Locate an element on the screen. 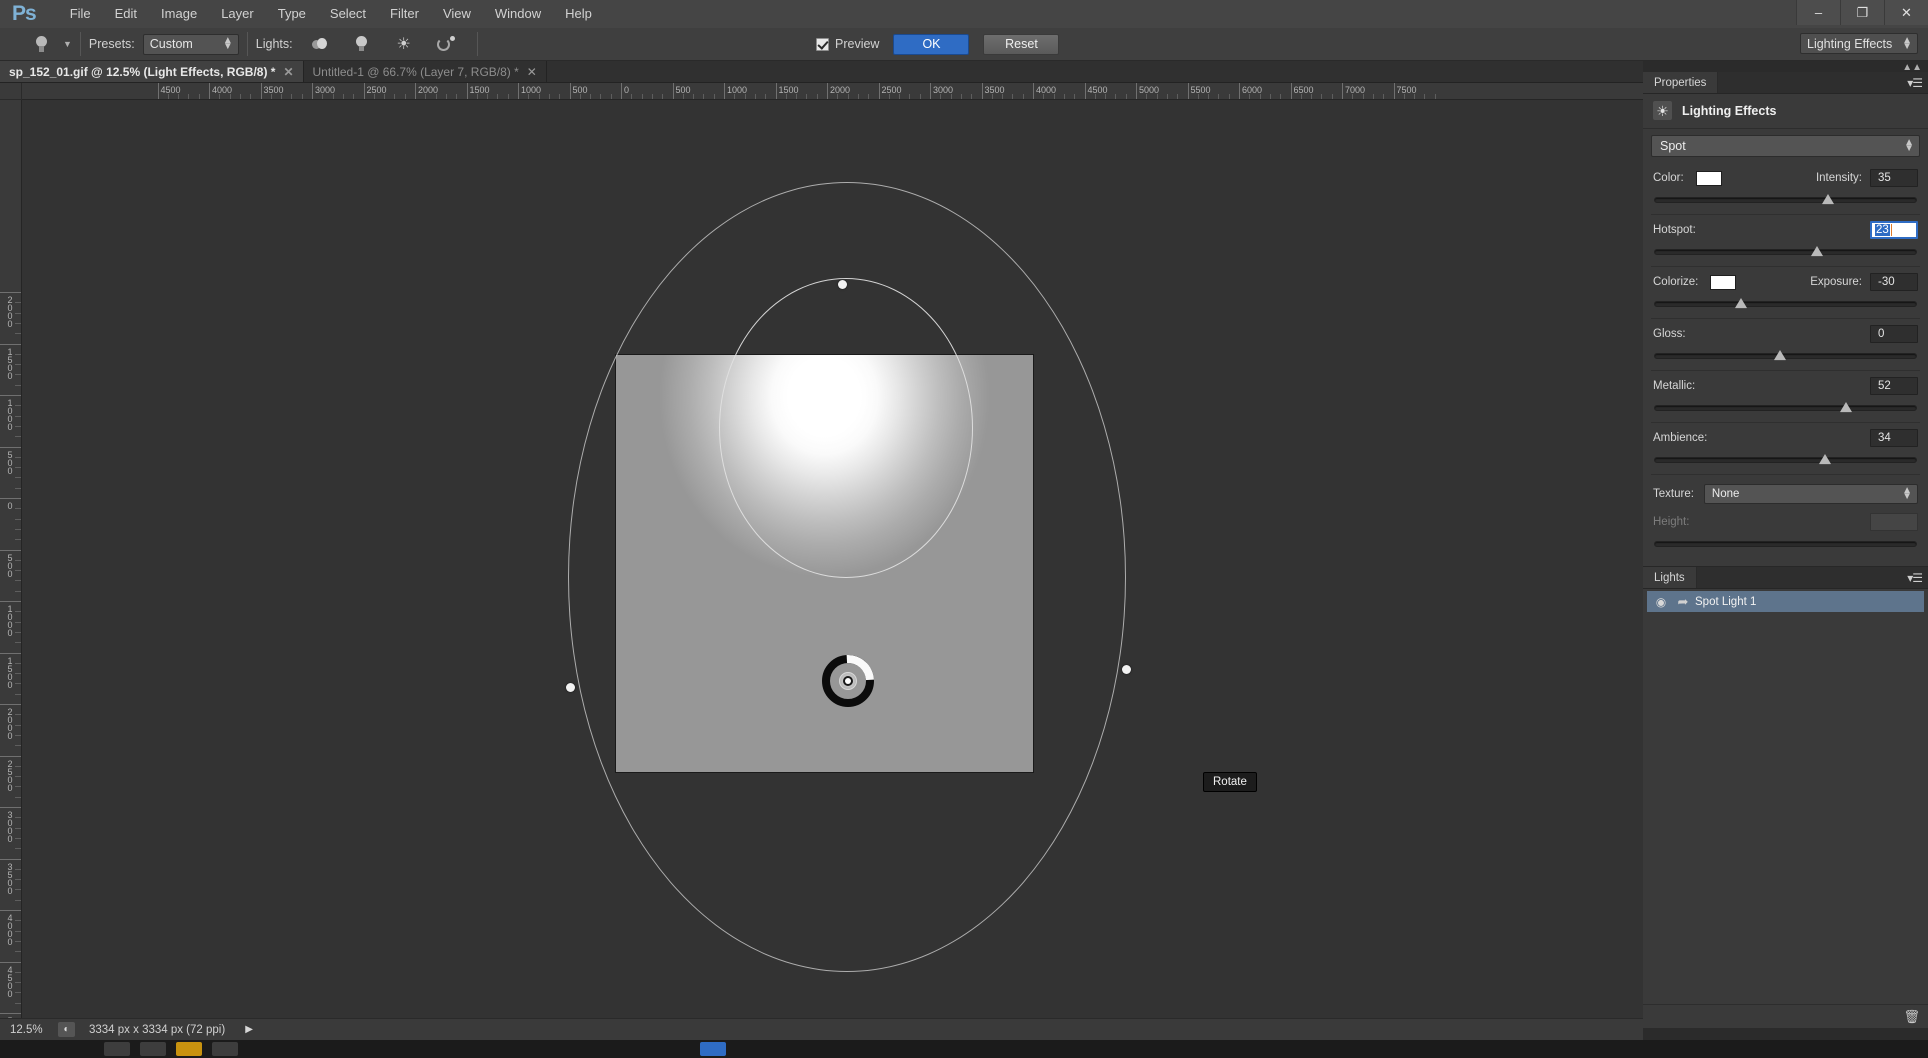 The width and height of the screenshot is (1928, 1058). light-center-gizmo is located at coordinates (848, 681).